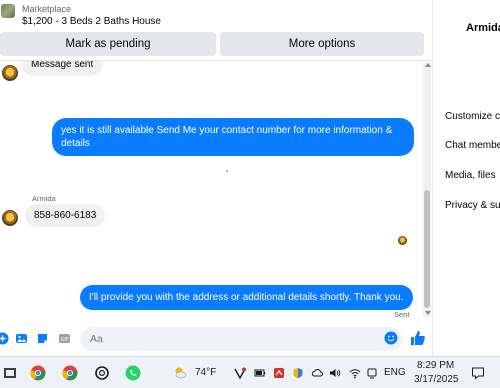 The height and width of the screenshot is (388, 500). Describe the element at coordinates (402, 314) in the screenshot. I see `sent-status: Sent` at that location.